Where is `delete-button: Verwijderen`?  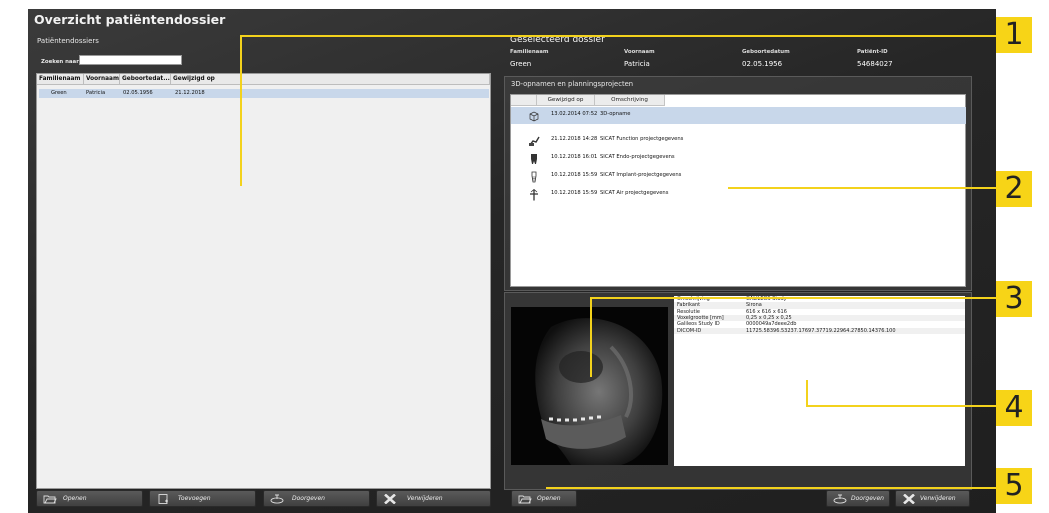 delete-button: Verwijderen is located at coordinates (433, 498).